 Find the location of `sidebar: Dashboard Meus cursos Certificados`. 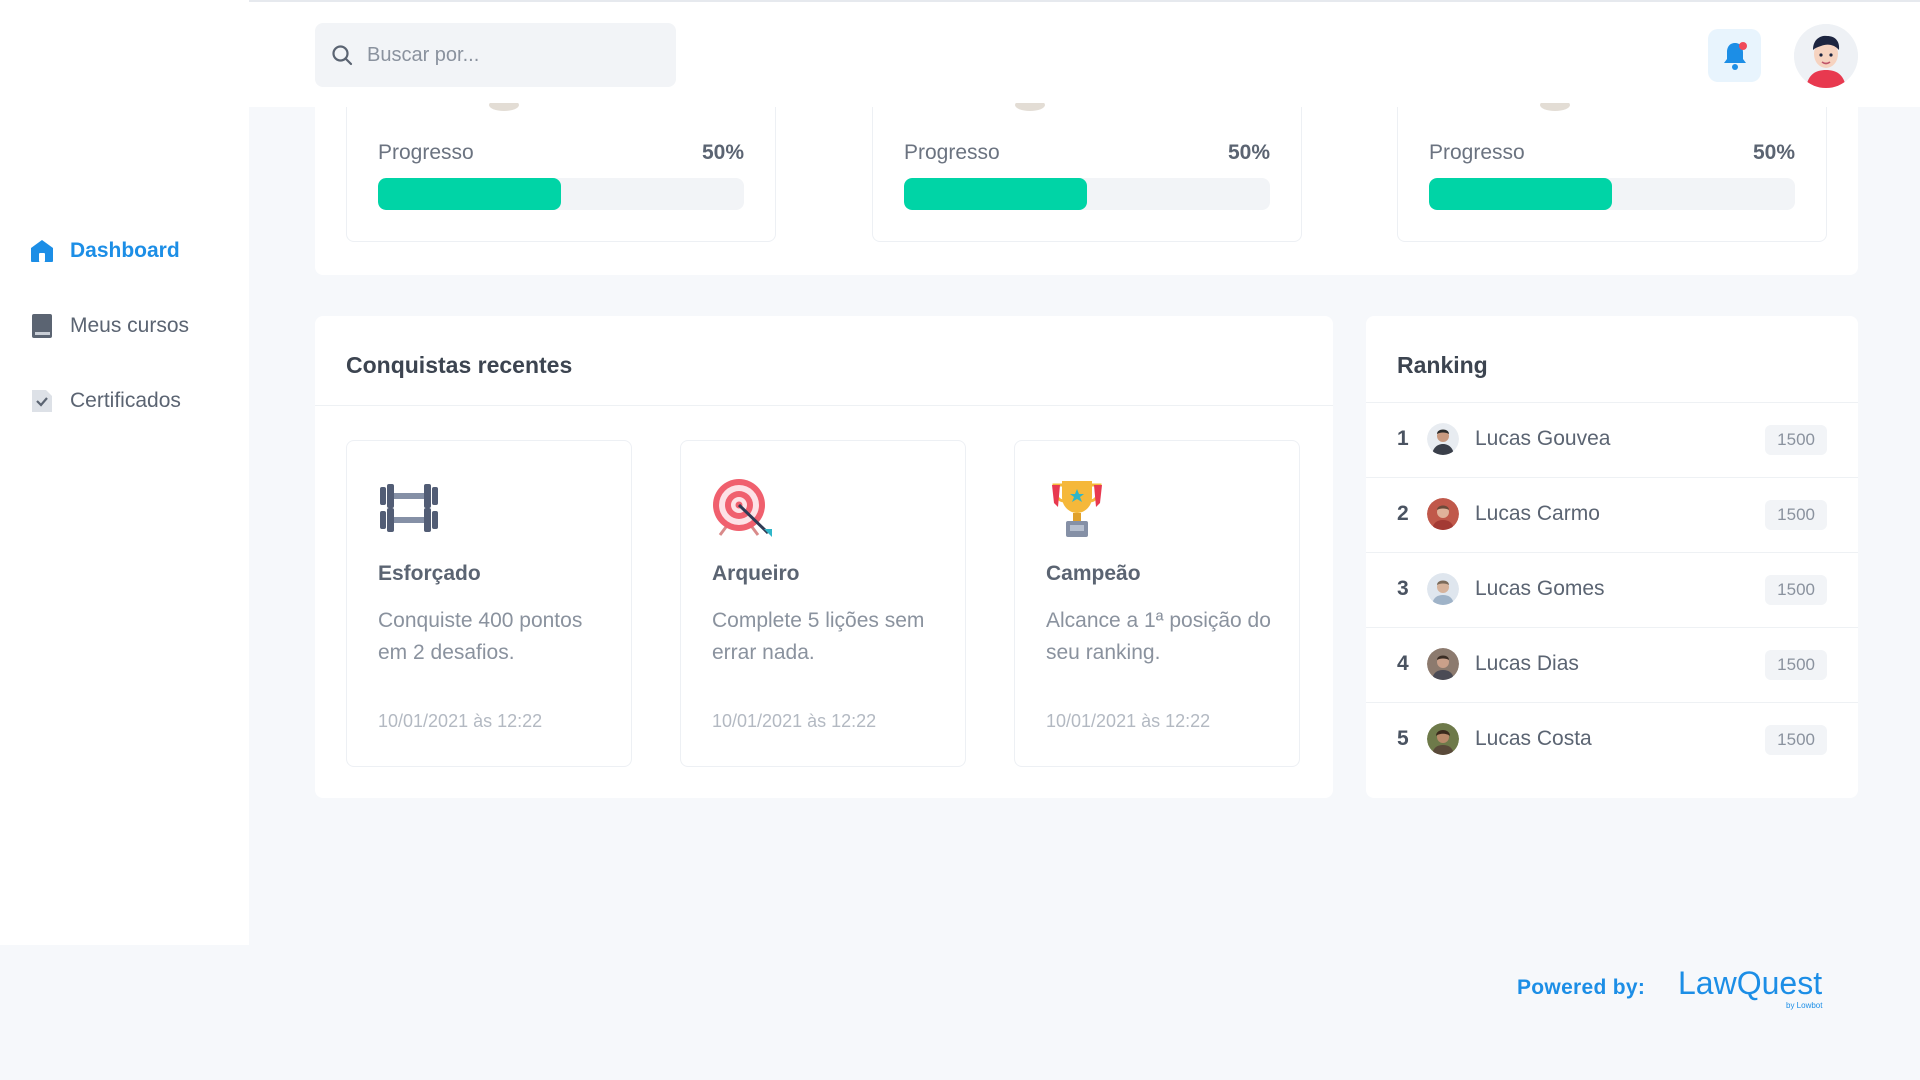

sidebar: Dashboard Meus cursos Certificados is located at coordinates (124, 472).